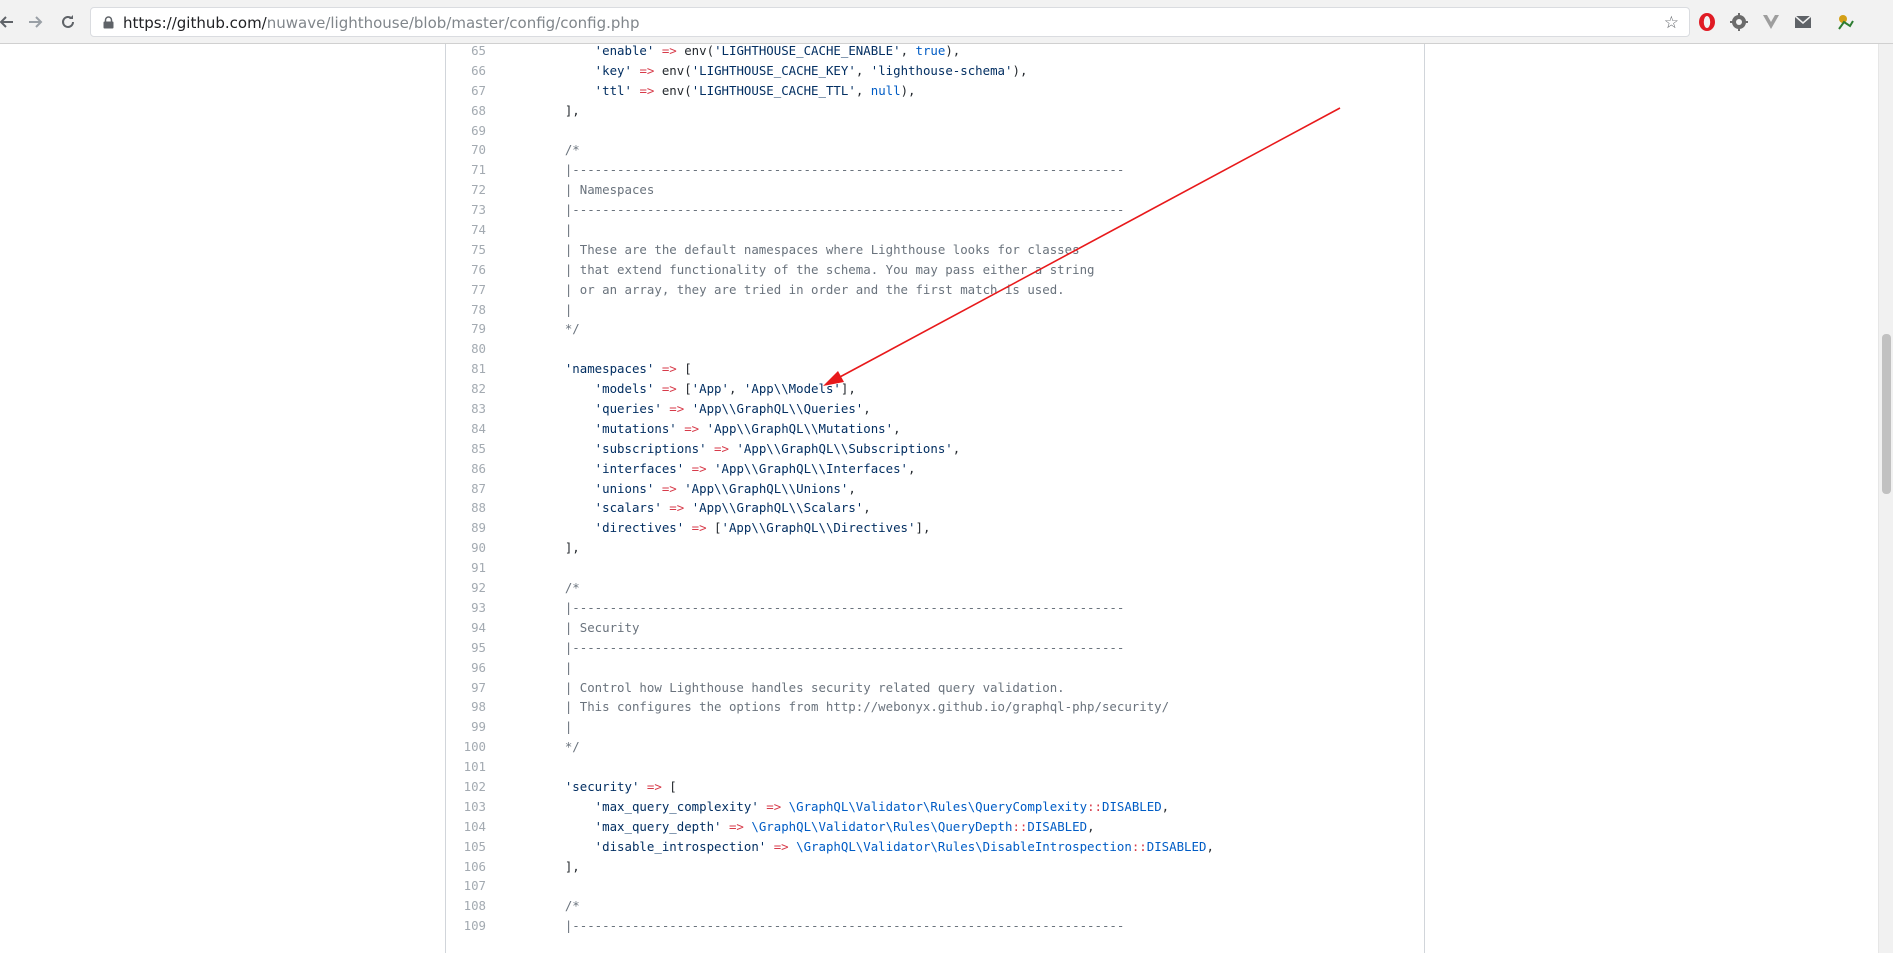 The width and height of the screenshot is (1893, 953). I want to click on line-number: 83, so click(466, 409).